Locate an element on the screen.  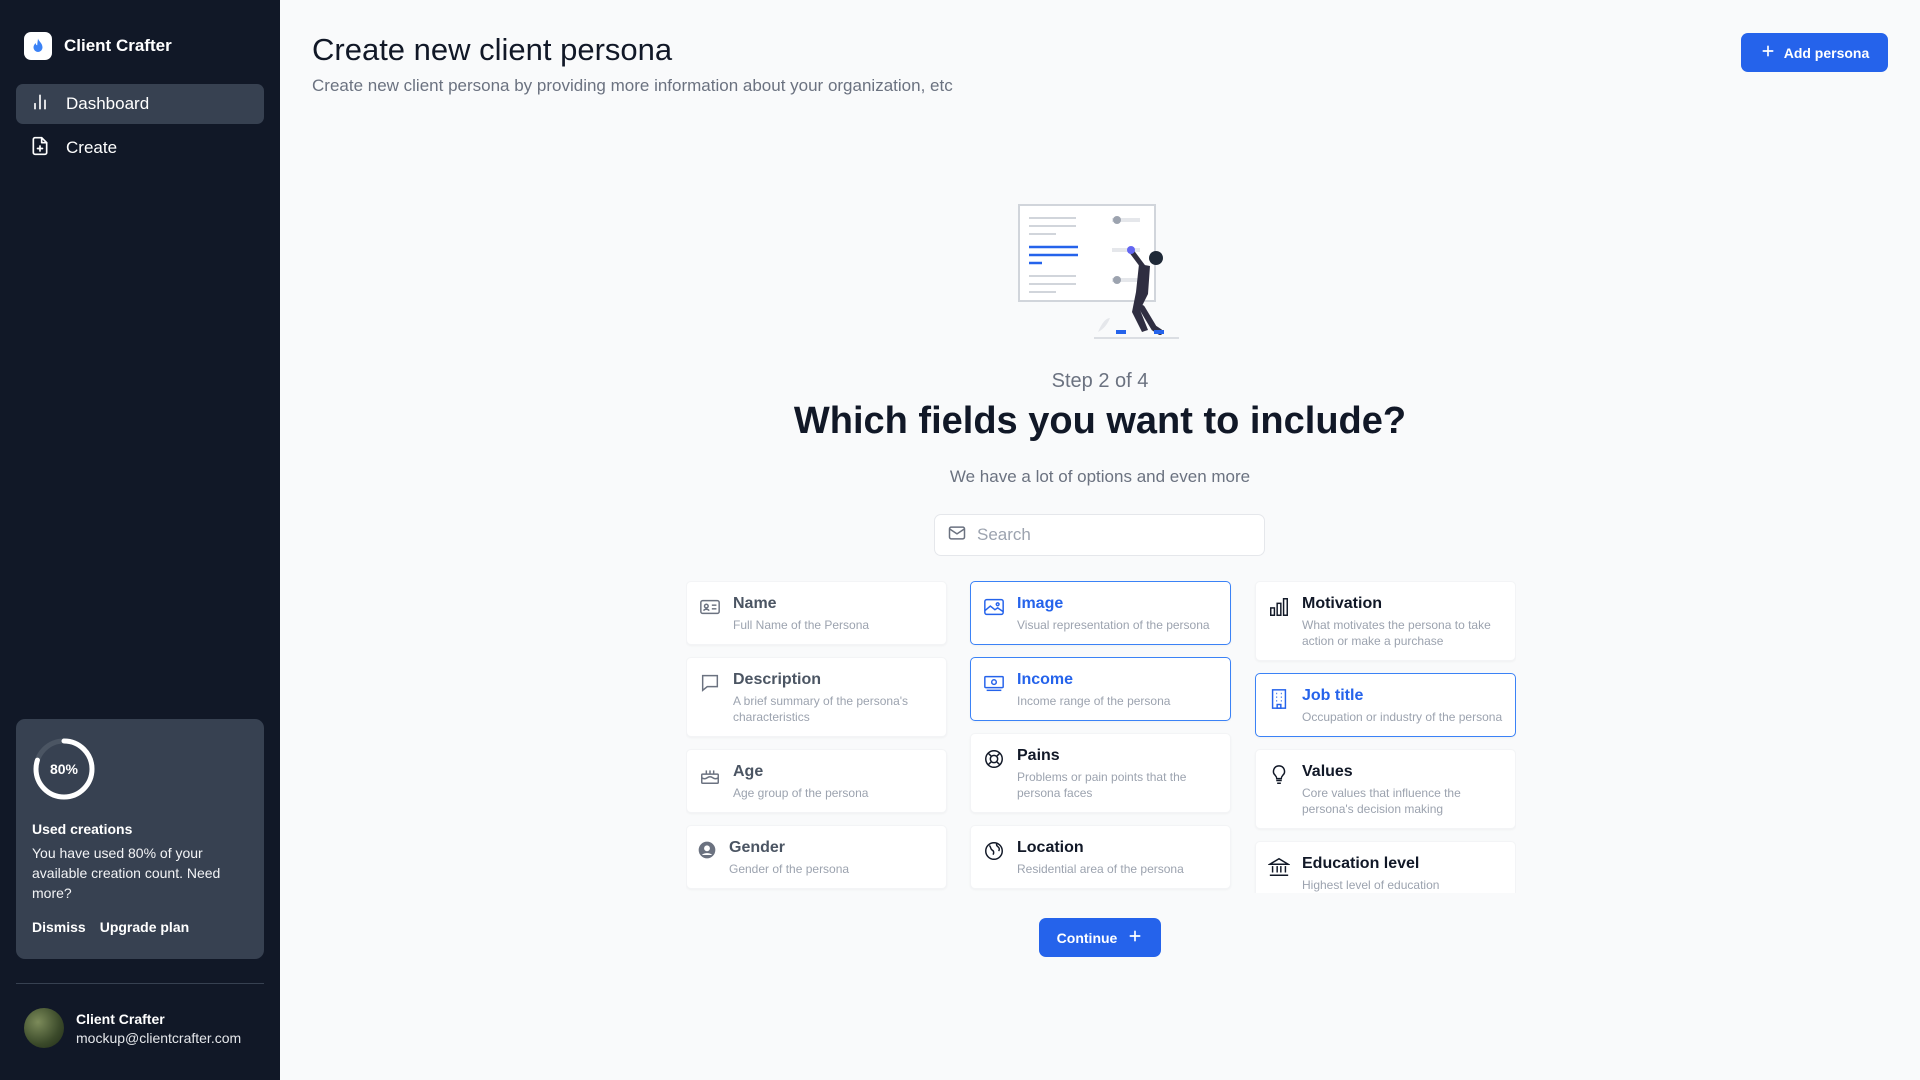
mail-icon is located at coordinates (957, 535).